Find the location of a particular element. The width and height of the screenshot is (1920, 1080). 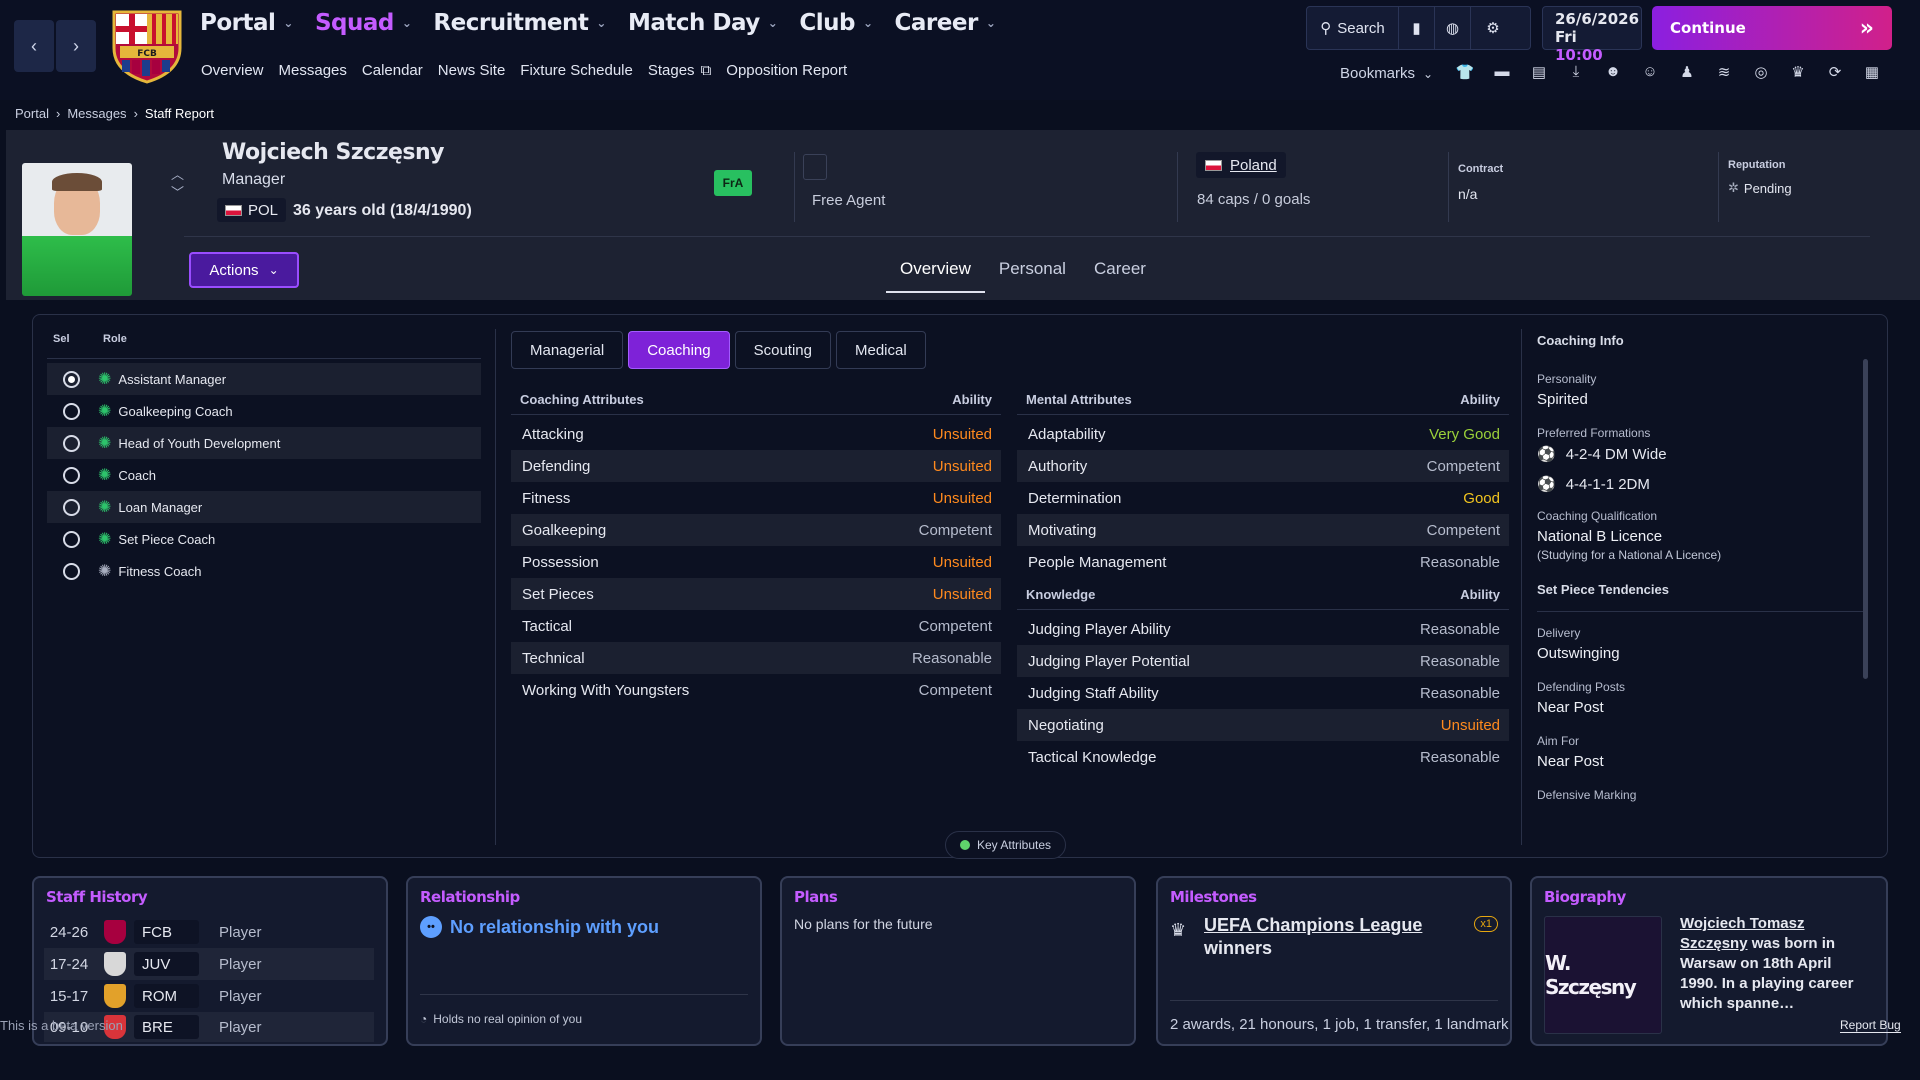

milestone-title: UEFA Champions League winners is located at coordinates (1313, 937).